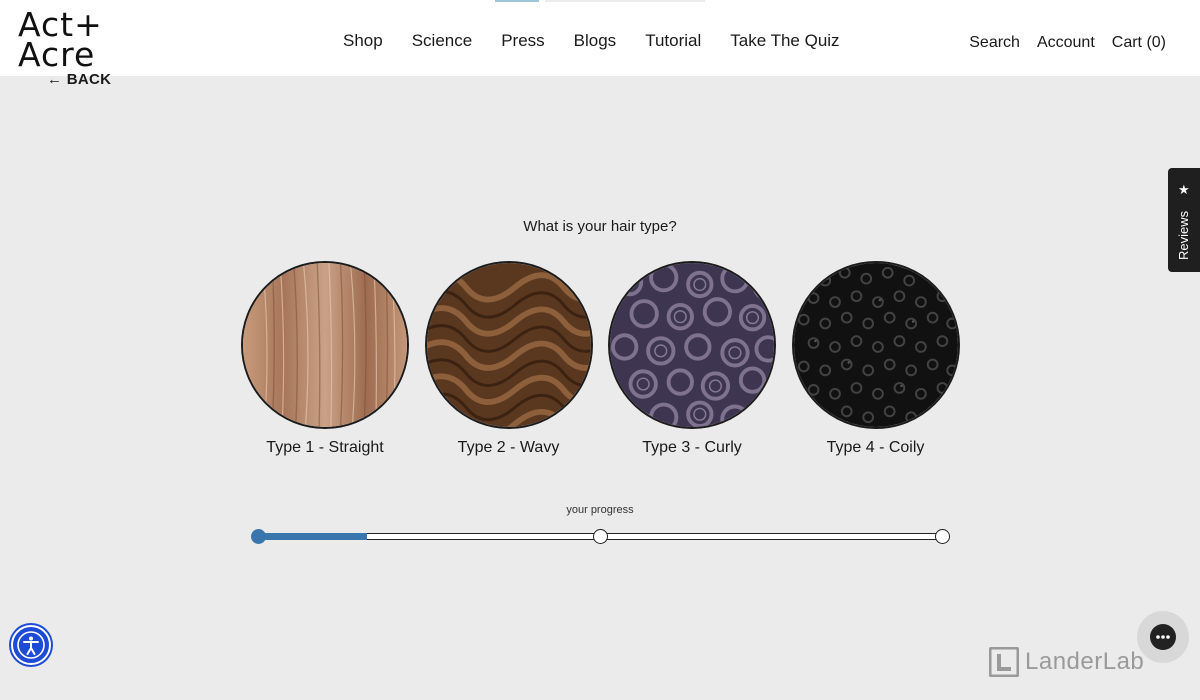 The image size is (1200, 700). Describe the element at coordinates (1184, 189) in the screenshot. I see `star-icon: ★` at that location.